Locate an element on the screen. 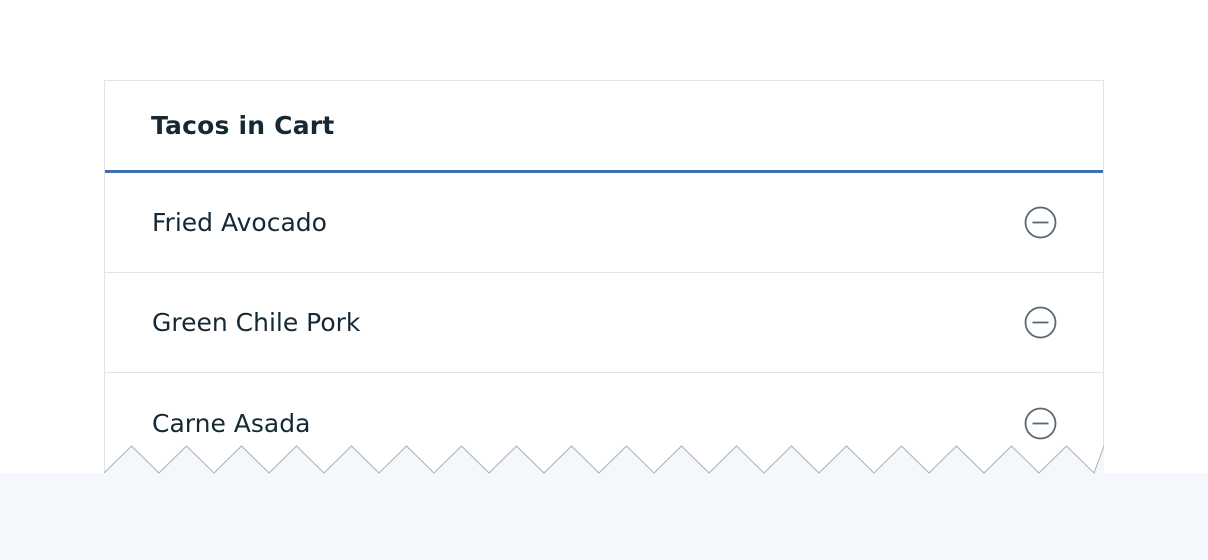  cart-item-row: Fried Avocado is located at coordinates (604, 223).